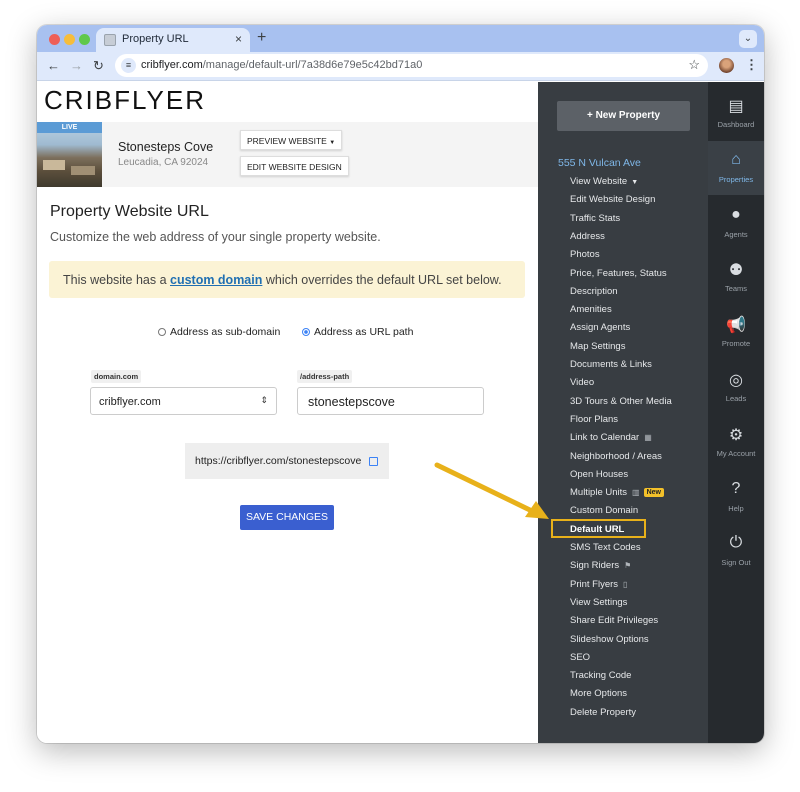  What do you see at coordinates (594, 419) in the screenshot?
I see `sidebar-item-label: Floor Plans` at bounding box center [594, 419].